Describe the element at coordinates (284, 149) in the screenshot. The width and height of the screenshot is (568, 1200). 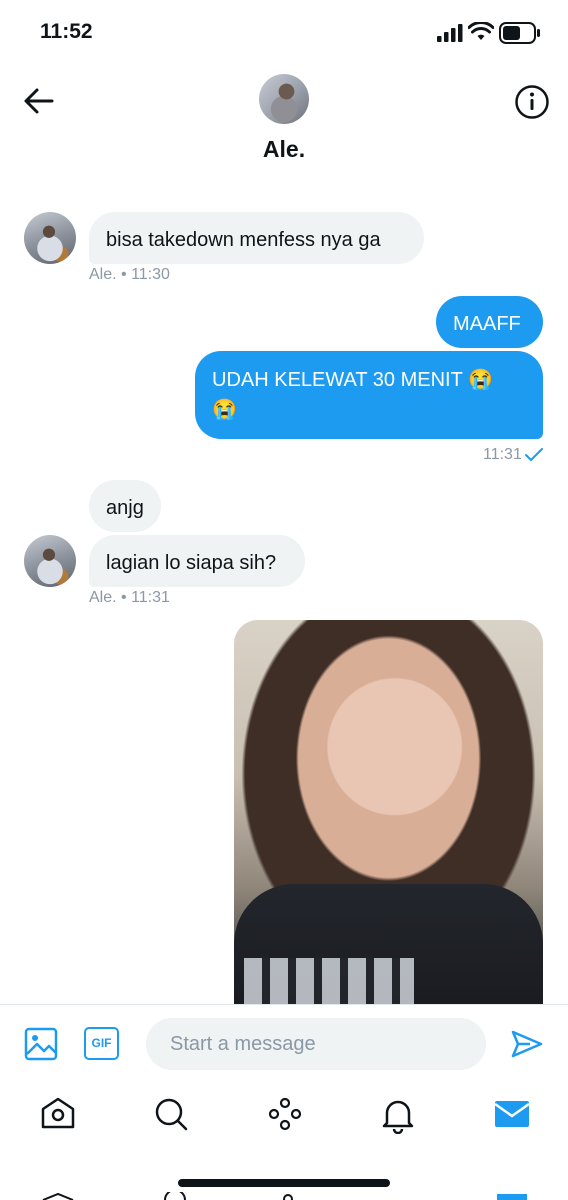
I see `contact-name: Ale.` at that location.